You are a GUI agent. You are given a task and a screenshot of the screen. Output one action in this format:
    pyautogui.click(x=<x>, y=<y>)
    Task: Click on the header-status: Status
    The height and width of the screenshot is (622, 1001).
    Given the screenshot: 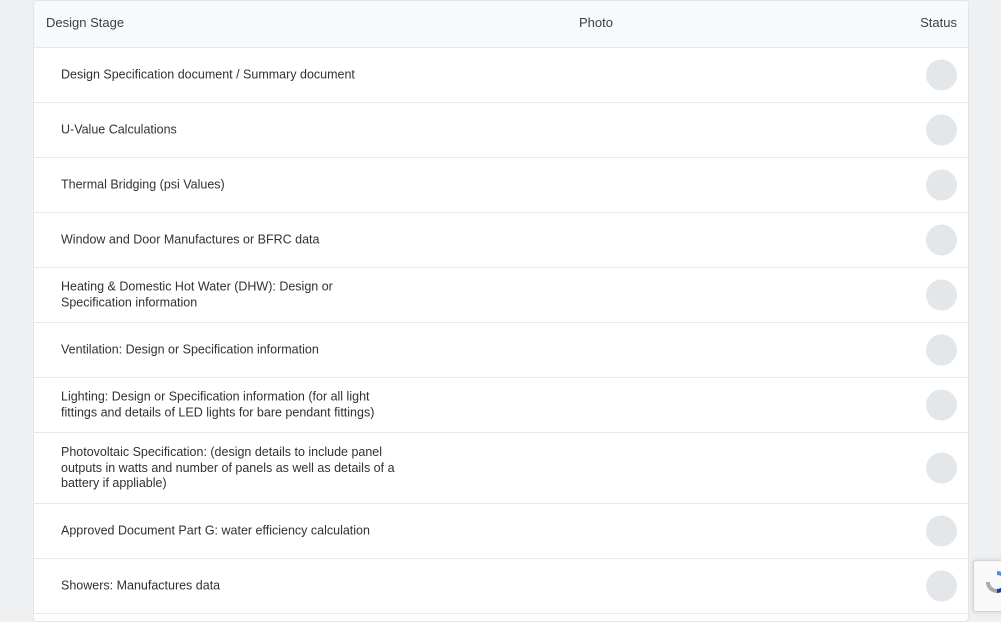 What is the action you would take?
    pyautogui.click(x=938, y=22)
    